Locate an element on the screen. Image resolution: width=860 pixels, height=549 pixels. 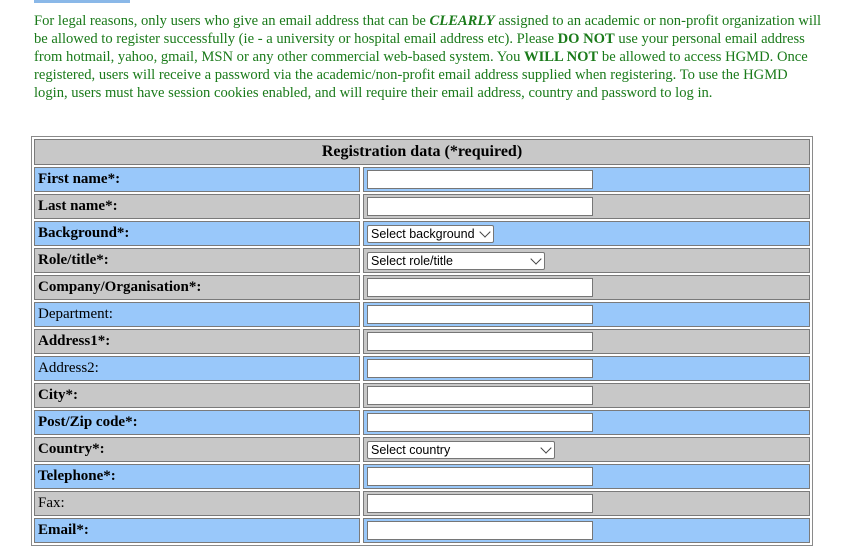
row-role-title: Role/title*: Select role/title is located at coordinates (422, 260).